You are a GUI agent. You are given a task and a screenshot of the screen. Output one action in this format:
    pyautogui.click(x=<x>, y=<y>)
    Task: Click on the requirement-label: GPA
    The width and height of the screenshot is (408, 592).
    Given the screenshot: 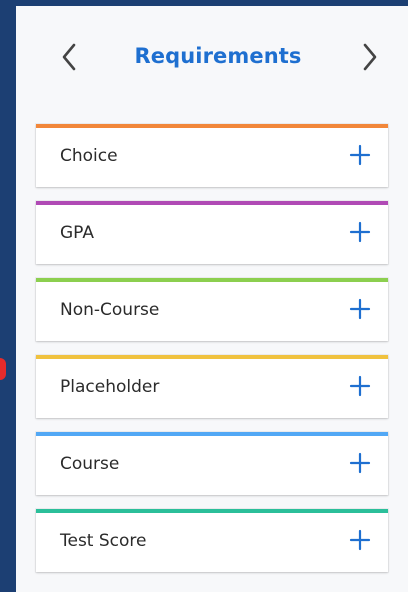 What is the action you would take?
    pyautogui.click(x=77, y=233)
    